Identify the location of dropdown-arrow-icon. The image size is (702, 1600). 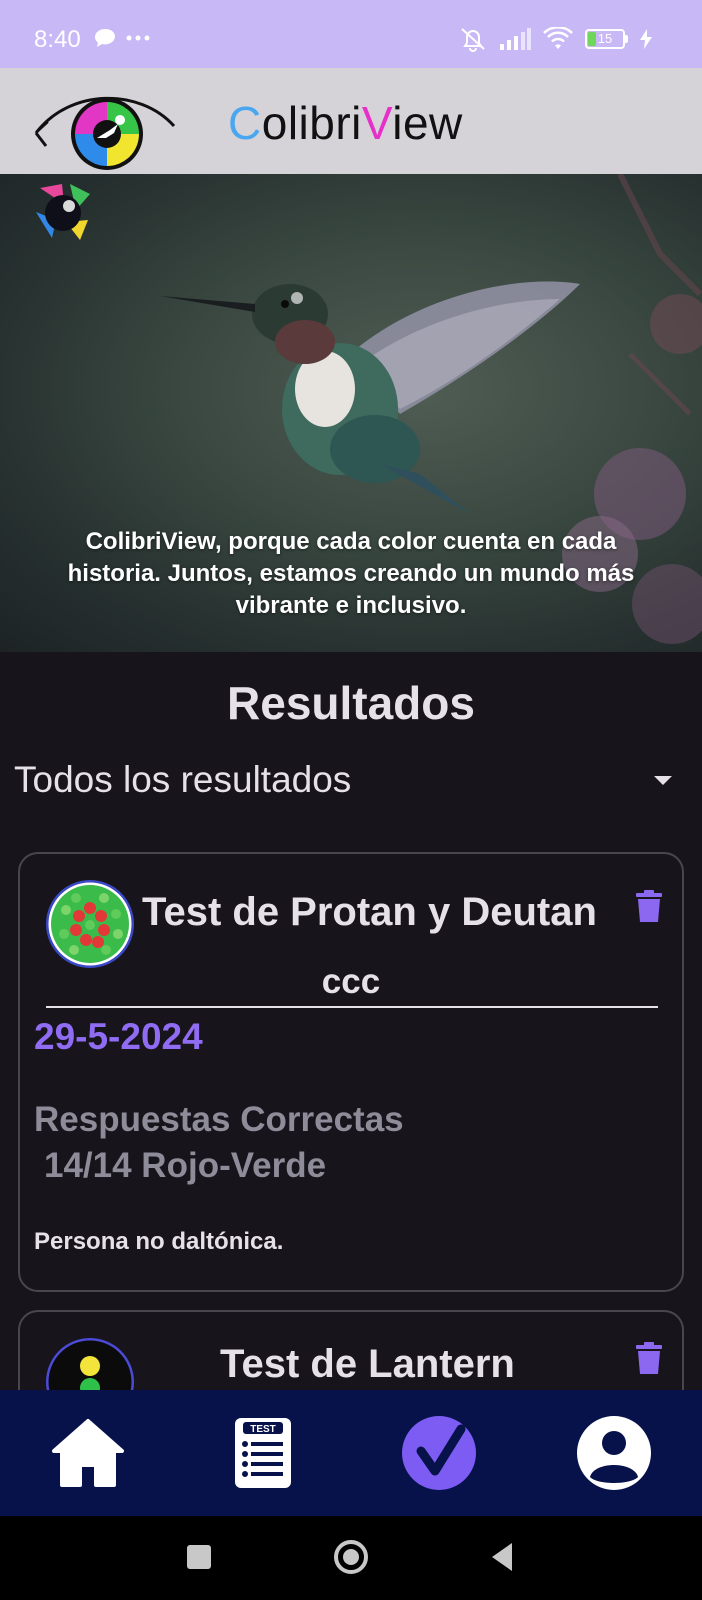
(663, 780).